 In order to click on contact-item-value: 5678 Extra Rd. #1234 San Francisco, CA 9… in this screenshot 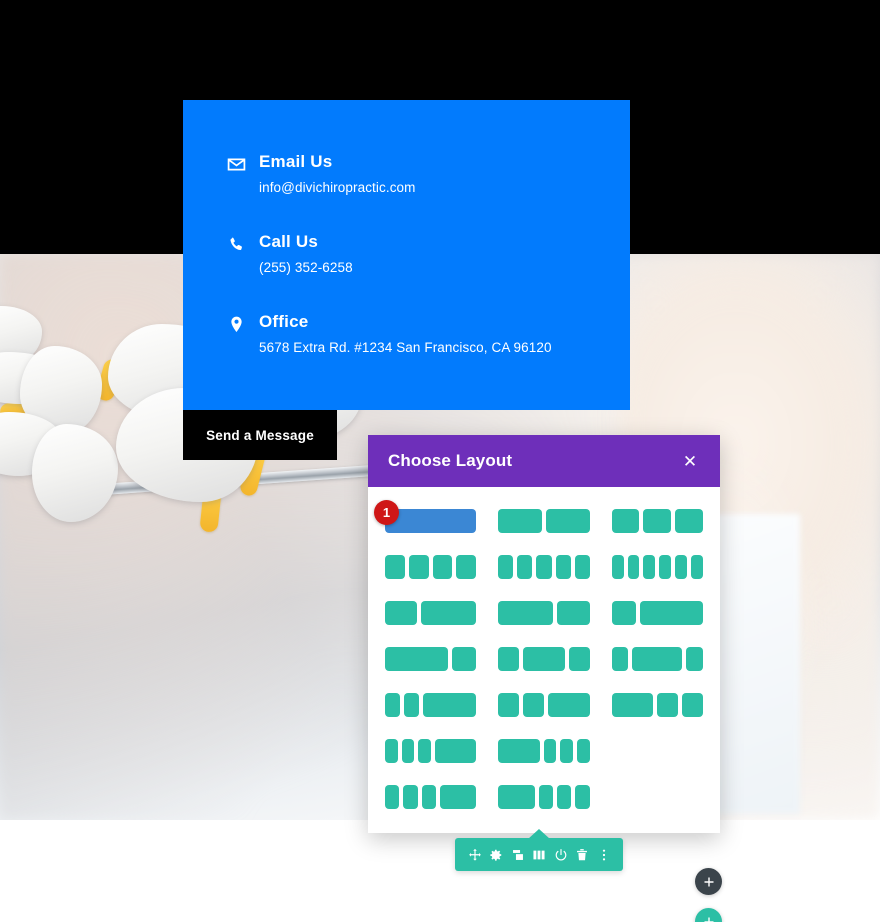, I will do `click(405, 347)`.